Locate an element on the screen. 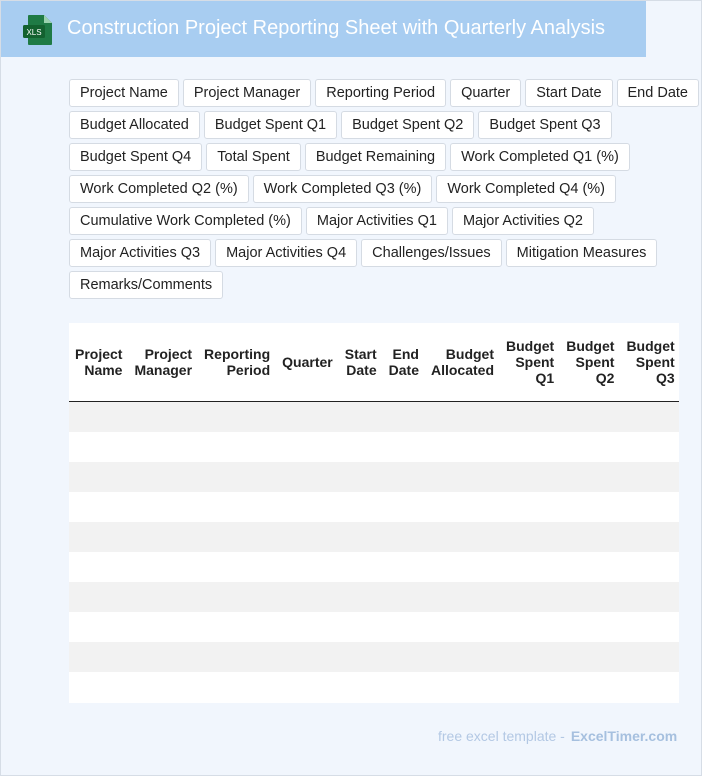 The image size is (702, 776). column-header: Start Date is located at coordinates (360, 362).